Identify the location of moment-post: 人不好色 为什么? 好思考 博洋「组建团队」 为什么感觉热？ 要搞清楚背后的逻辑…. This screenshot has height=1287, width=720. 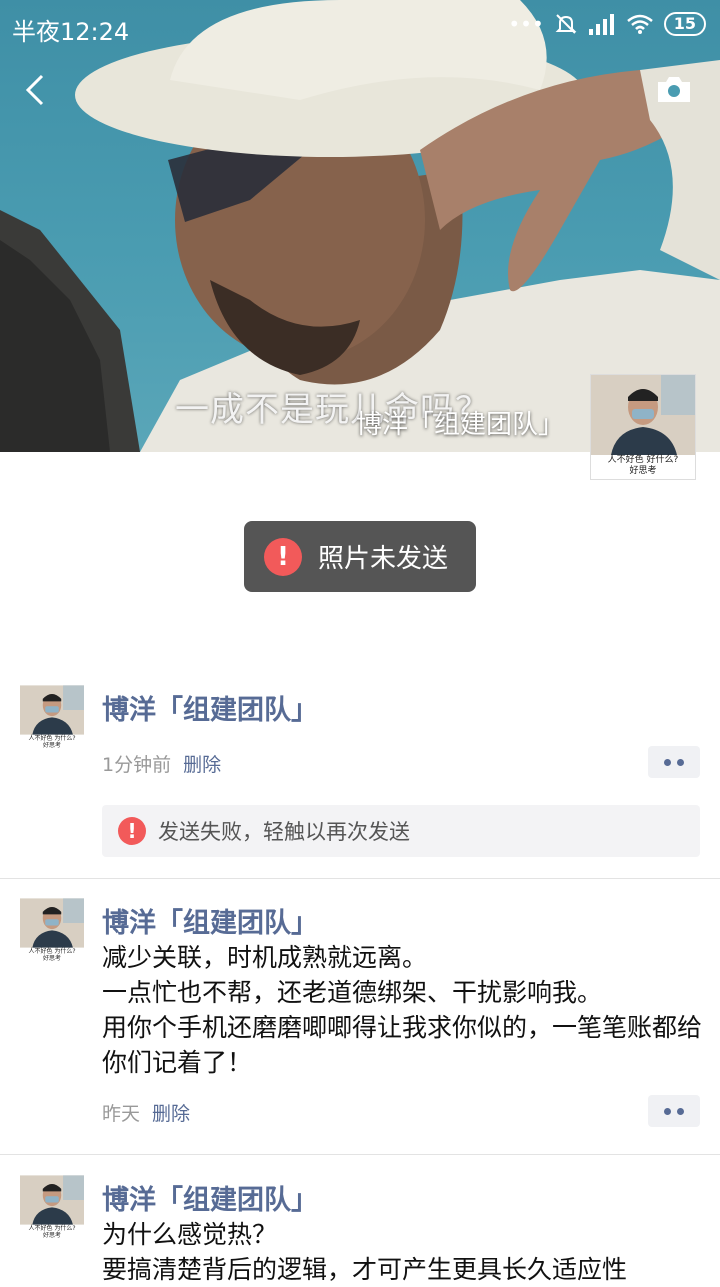
(360, 1229).